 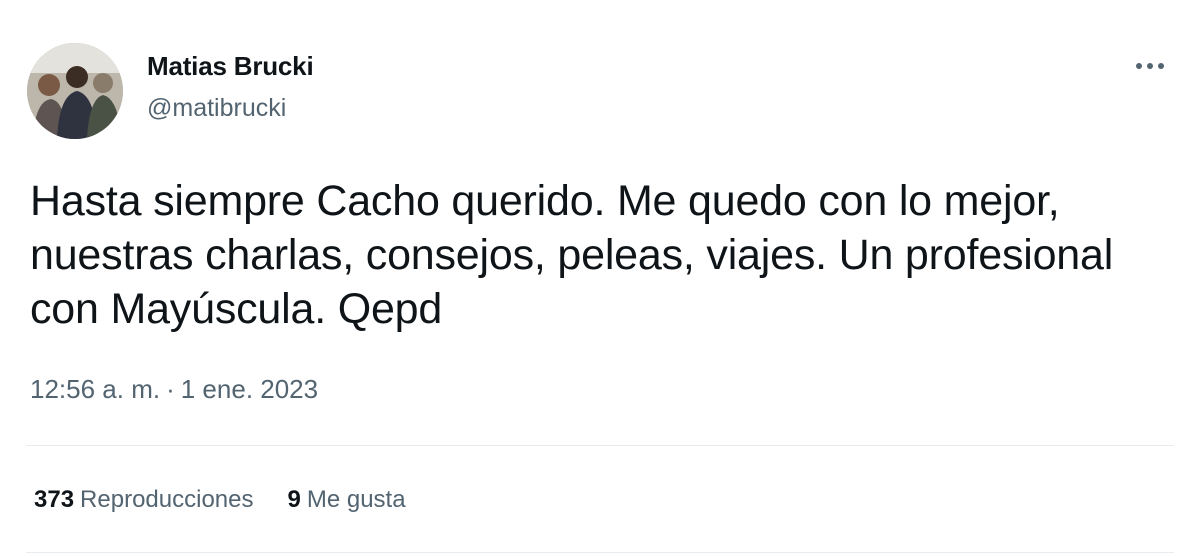 What do you see at coordinates (230, 108) in the screenshot?
I see `user-handle: @matibrucki` at bounding box center [230, 108].